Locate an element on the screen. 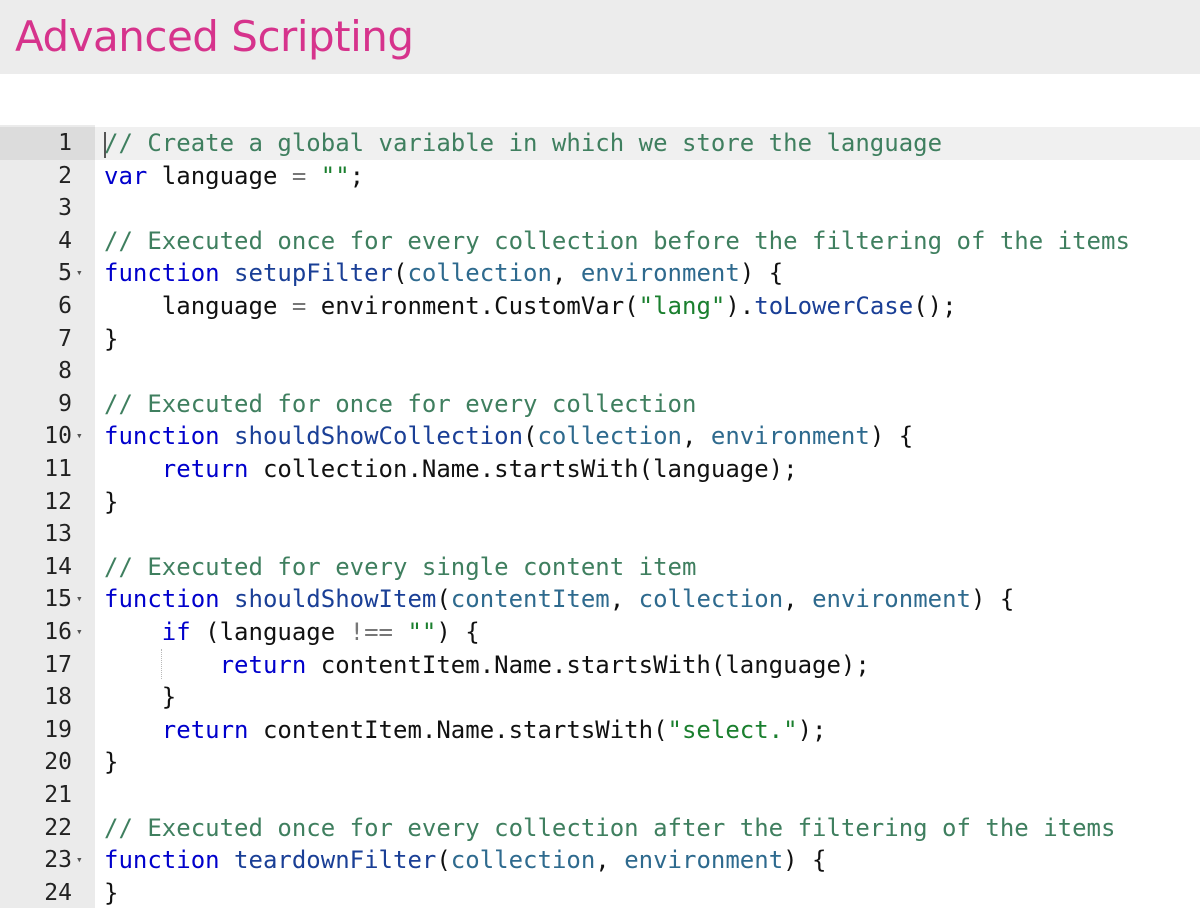 Image resolution: width=1200 pixels, height=908 pixels. code-text: var language = ""; is located at coordinates (234, 176).